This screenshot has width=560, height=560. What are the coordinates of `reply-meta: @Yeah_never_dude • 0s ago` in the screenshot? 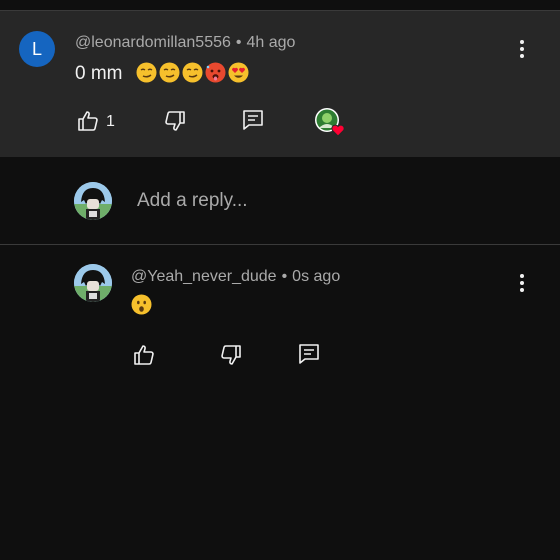 It's located at (235, 277).